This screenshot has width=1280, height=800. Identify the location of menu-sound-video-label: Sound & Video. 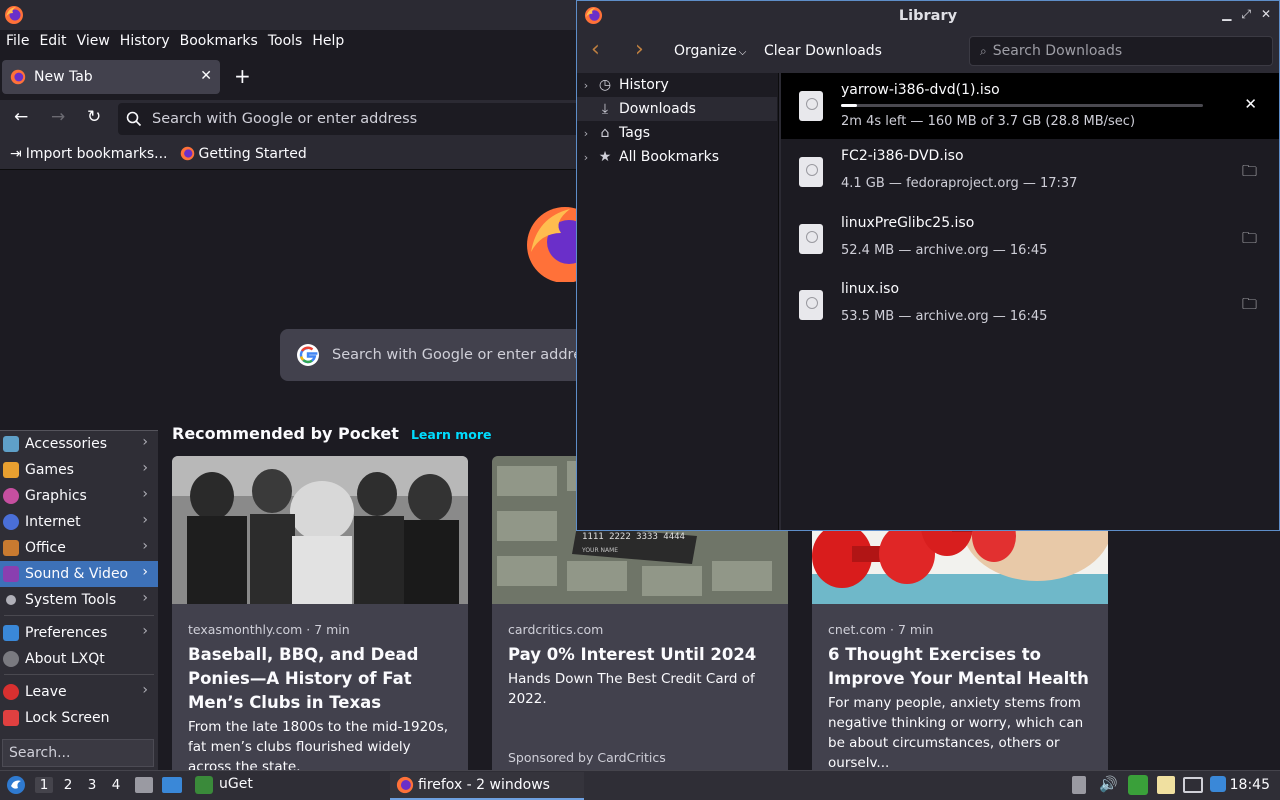
(77, 574).